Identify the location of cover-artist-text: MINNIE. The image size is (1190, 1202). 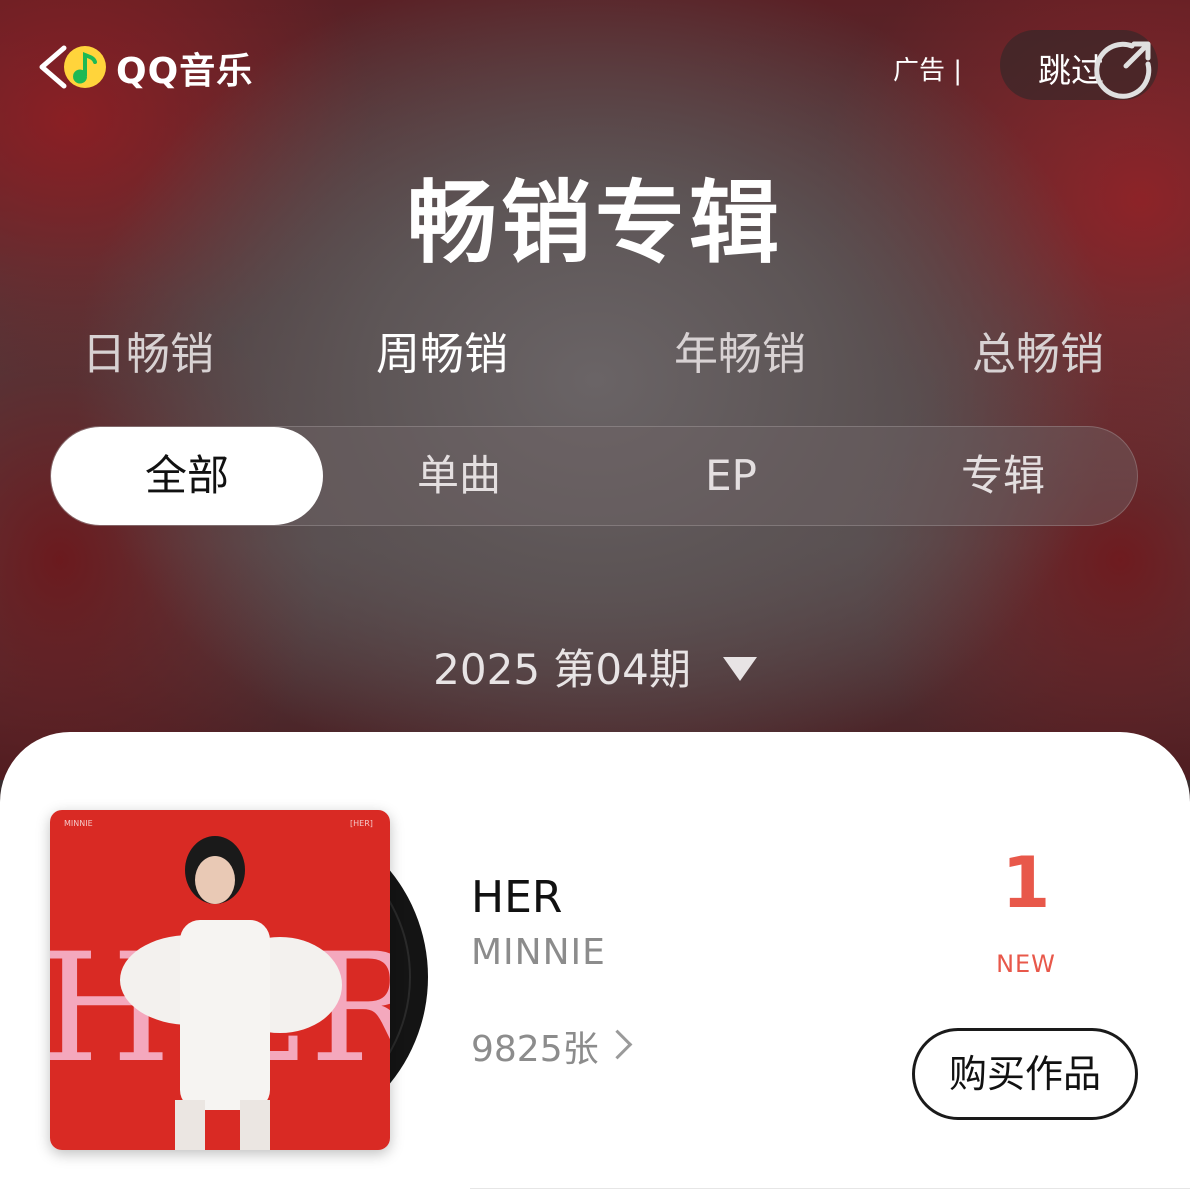
(78, 823).